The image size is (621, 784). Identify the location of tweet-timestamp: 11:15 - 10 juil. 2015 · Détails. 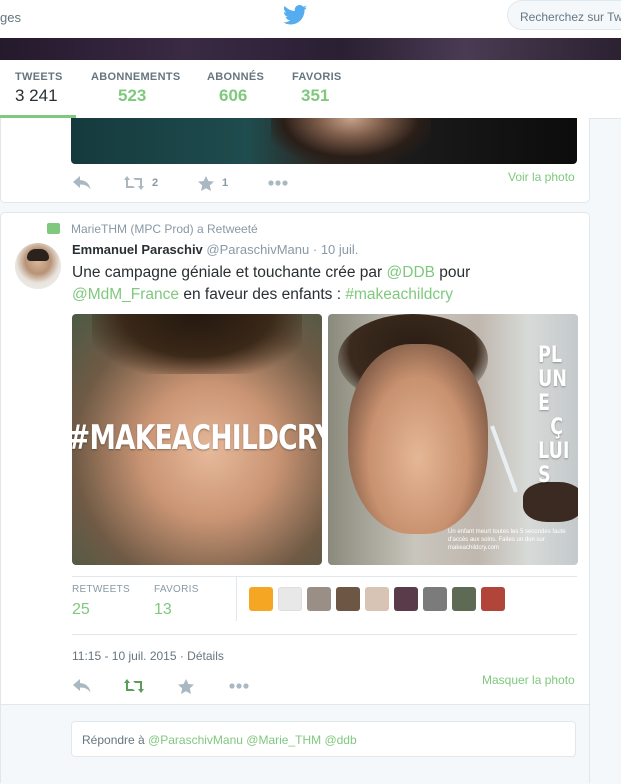
(148, 656).